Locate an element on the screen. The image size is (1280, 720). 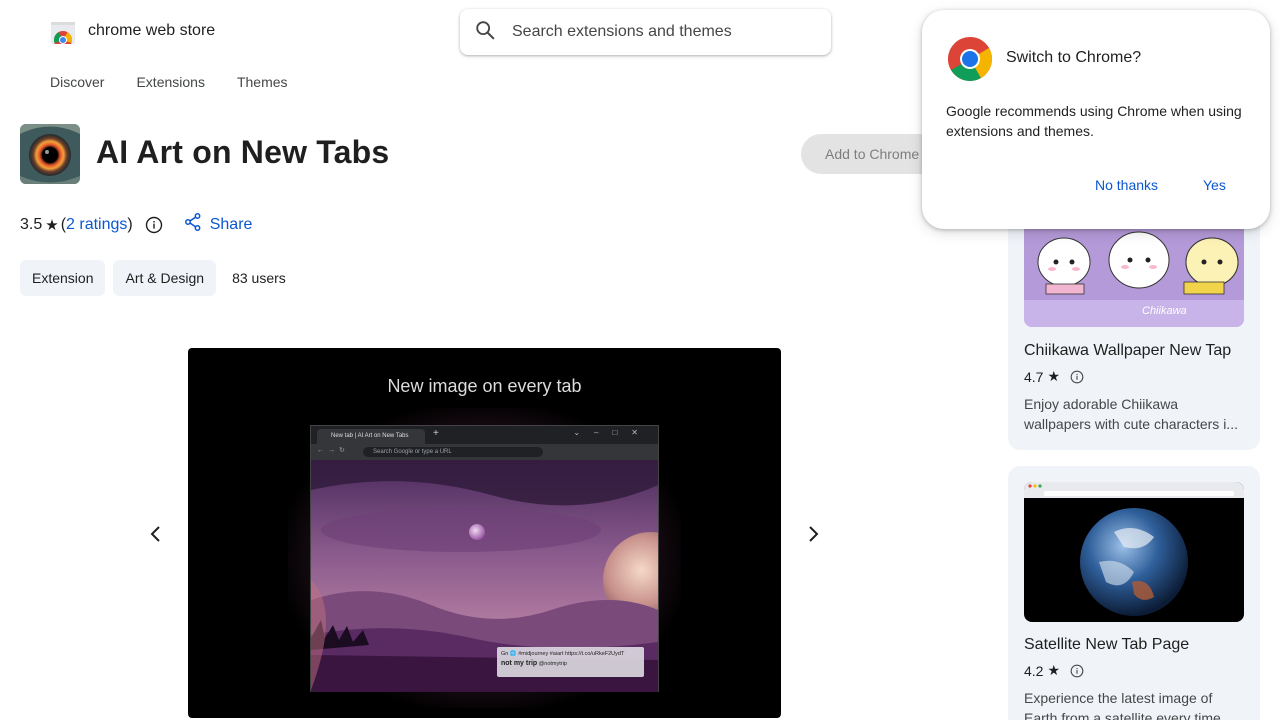
user-count: 83 users is located at coordinates (259, 278).